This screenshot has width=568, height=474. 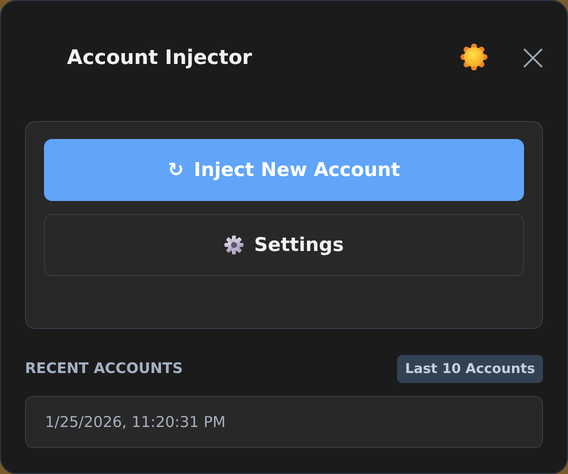 I want to click on account-row: 1/25/2026, 11:20:31 PM, so click(x=284, y=422).